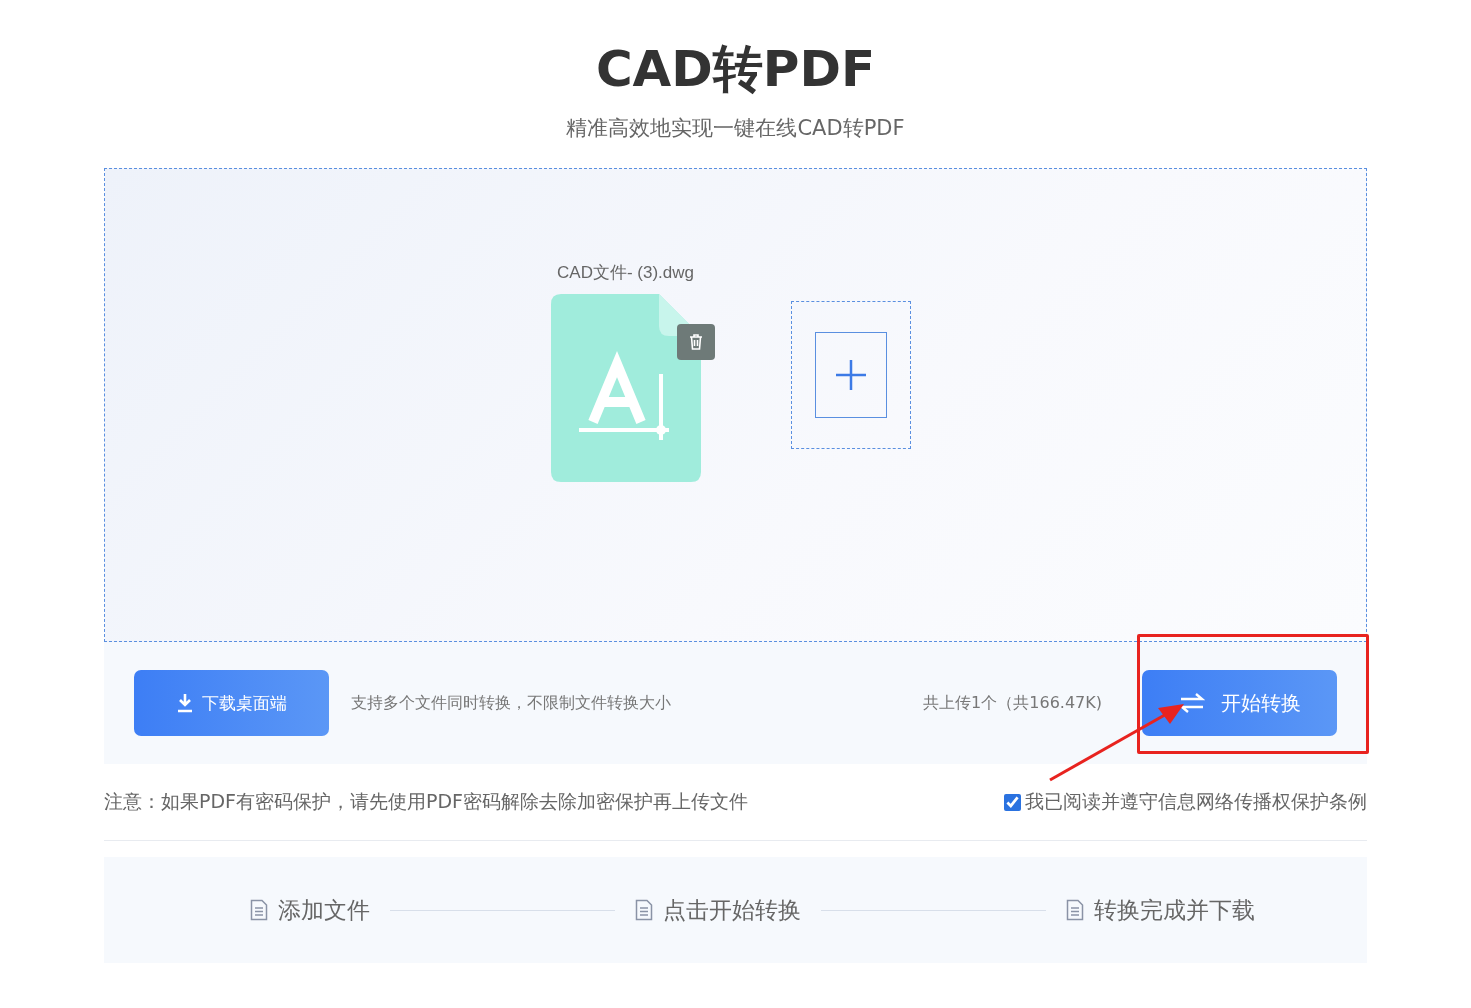  What do you see at coordinates (1012, 703) in the screenshot?
I see `upload-count: 共上传1个（共166.47K)` at bounding box center [1012, 703].